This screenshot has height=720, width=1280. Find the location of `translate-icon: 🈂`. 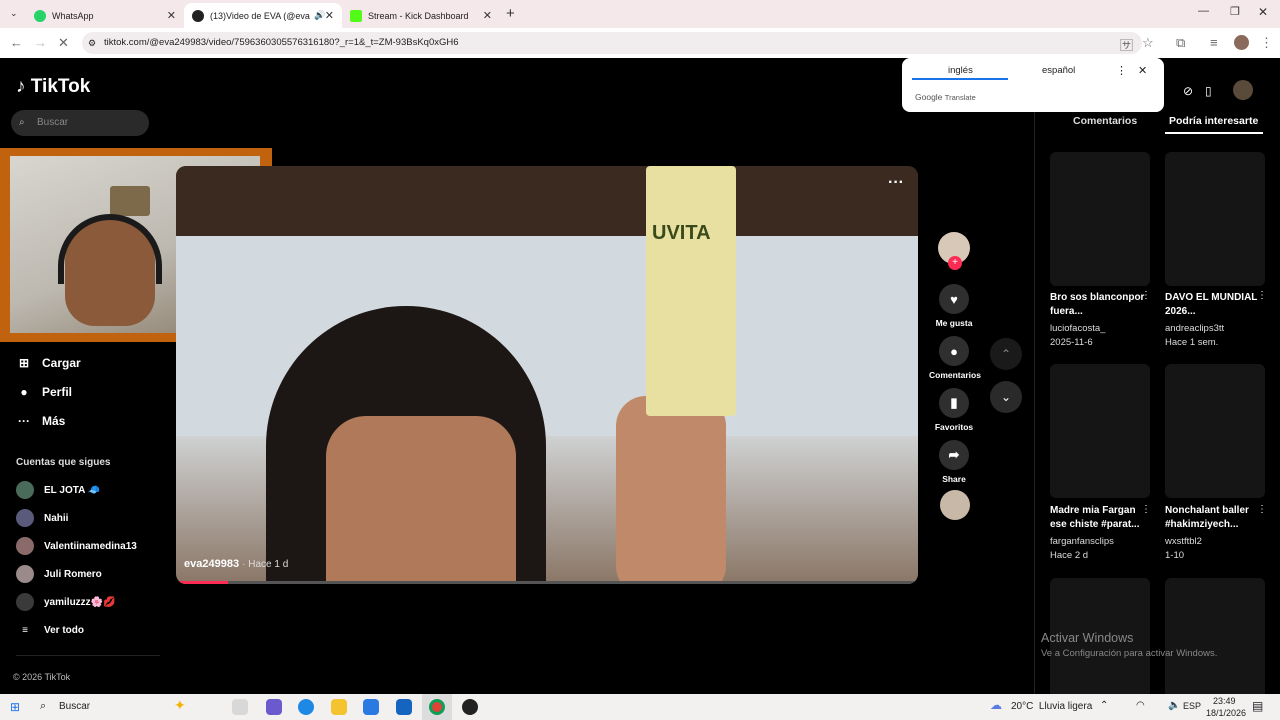

translate-icon: 🈂 is located at coordinates (1126, 44).